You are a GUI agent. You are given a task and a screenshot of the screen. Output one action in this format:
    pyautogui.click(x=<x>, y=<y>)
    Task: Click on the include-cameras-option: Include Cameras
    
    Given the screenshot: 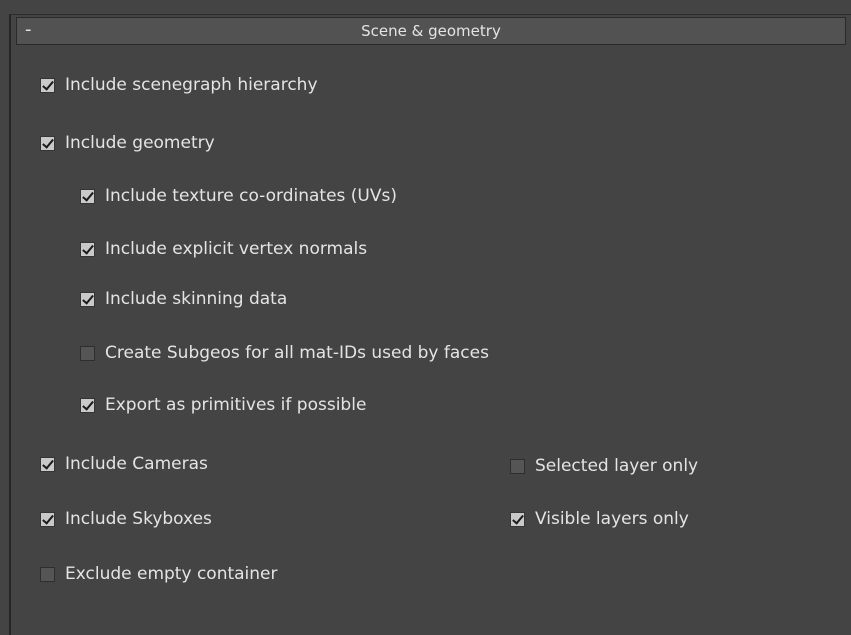 What is the action you would take?
    pyautogui.click(x=124, y=464)
    